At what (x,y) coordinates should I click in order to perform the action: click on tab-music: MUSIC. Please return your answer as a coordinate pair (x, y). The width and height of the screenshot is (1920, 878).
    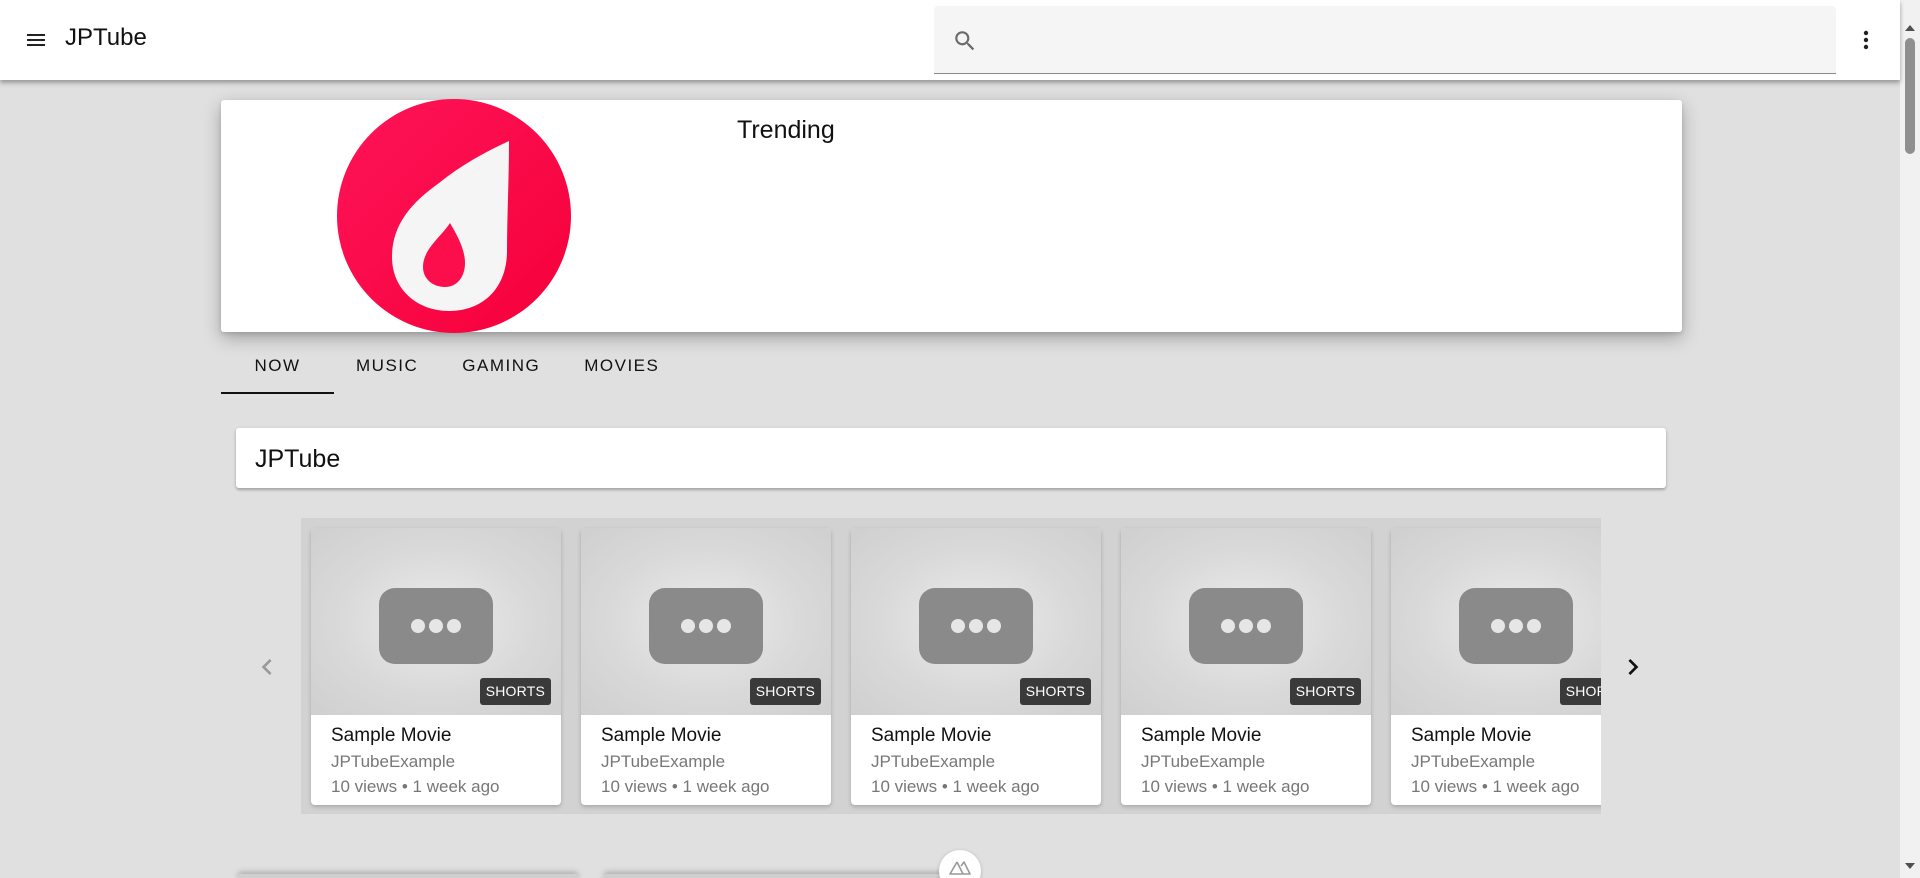
    Looking at the image, I should click on (387, 366).